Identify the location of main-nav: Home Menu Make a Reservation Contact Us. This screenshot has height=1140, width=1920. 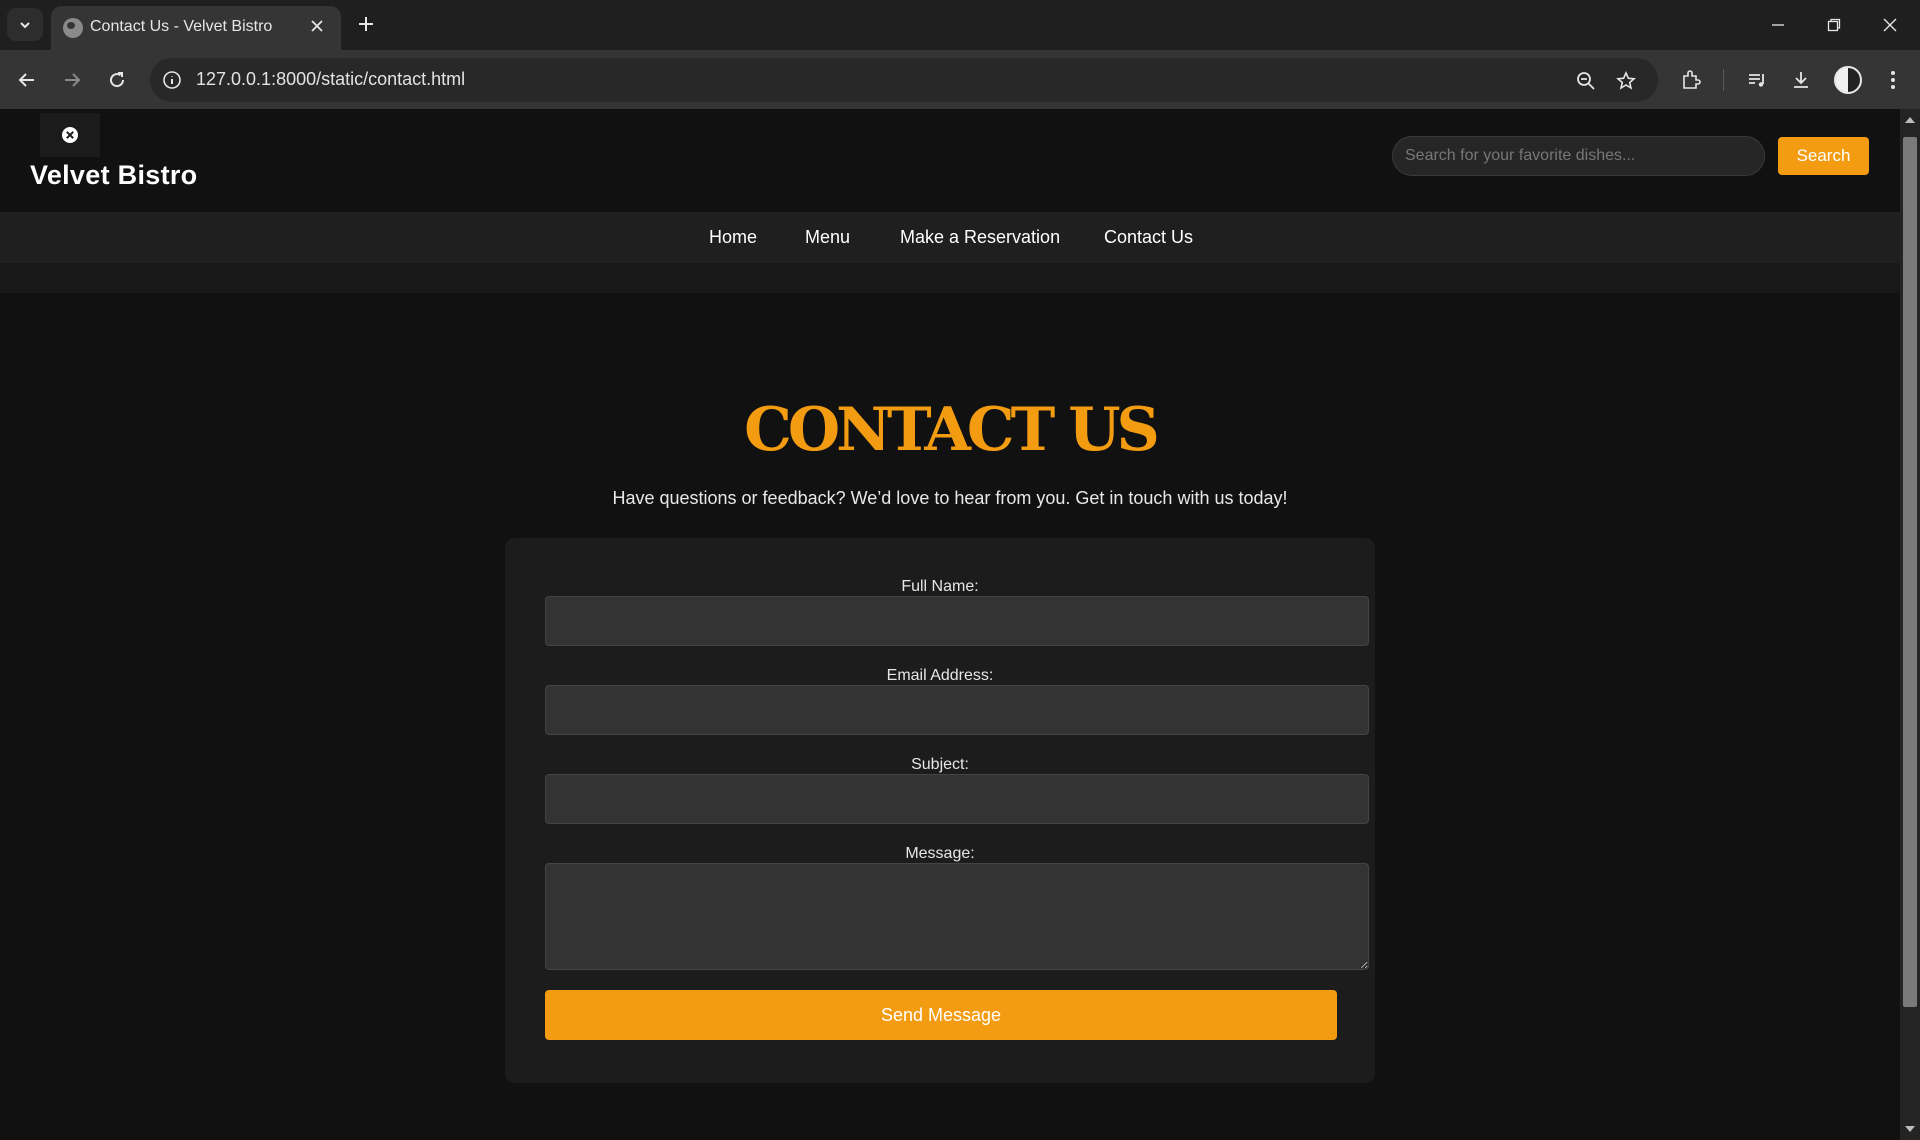
(950, 237).